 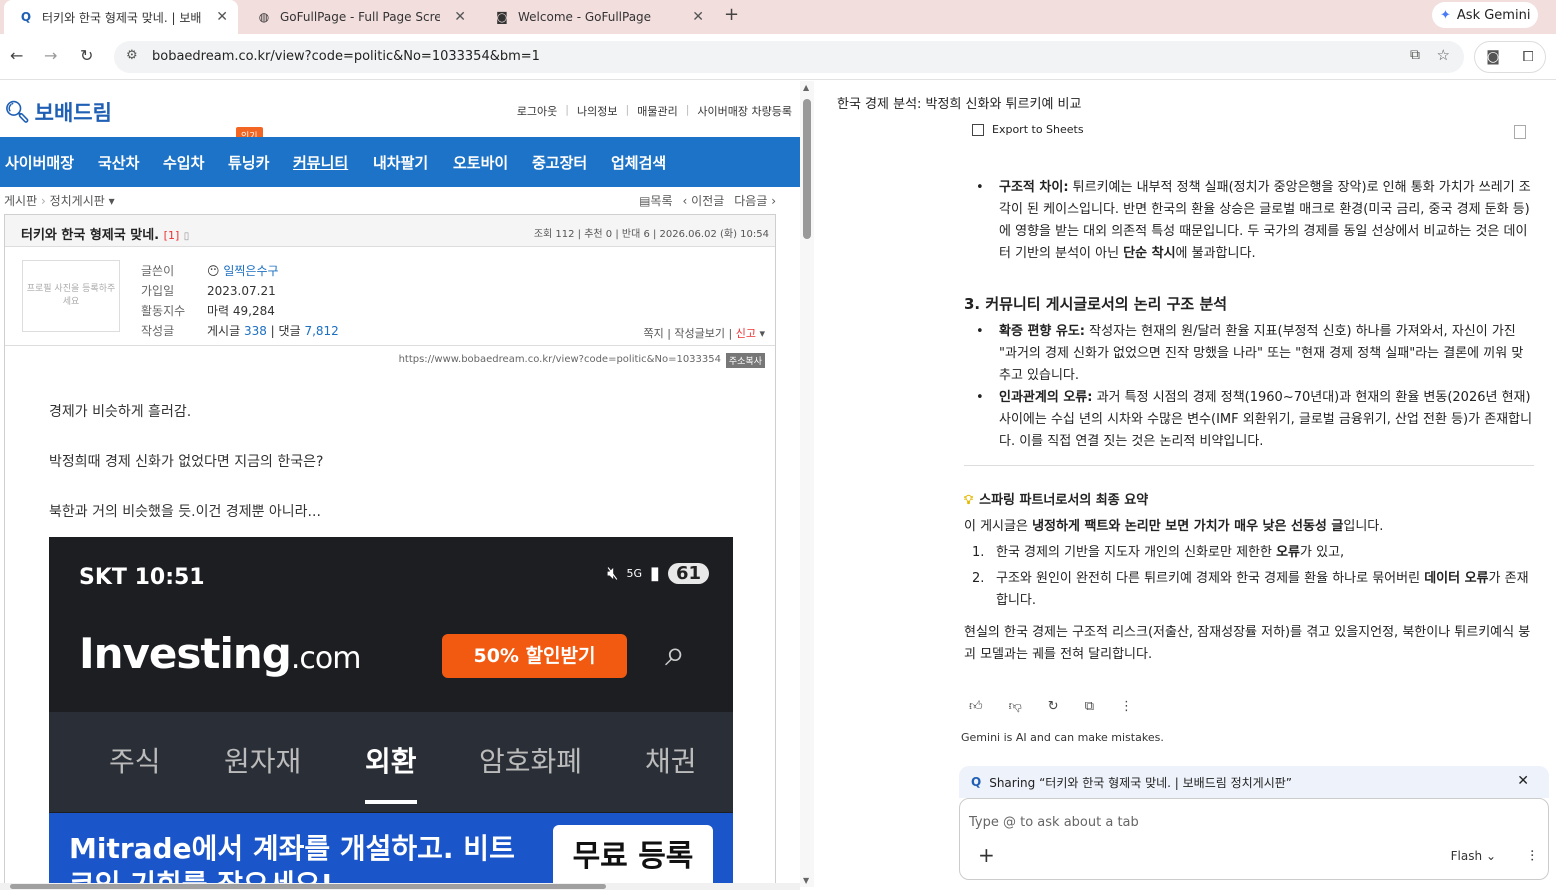 What do you see at coordinates (597, 17) in the screenshot?
I see `tab-welcome: ◙ Welcome - GoFullPage ✕` at bounding box center [597, 17].